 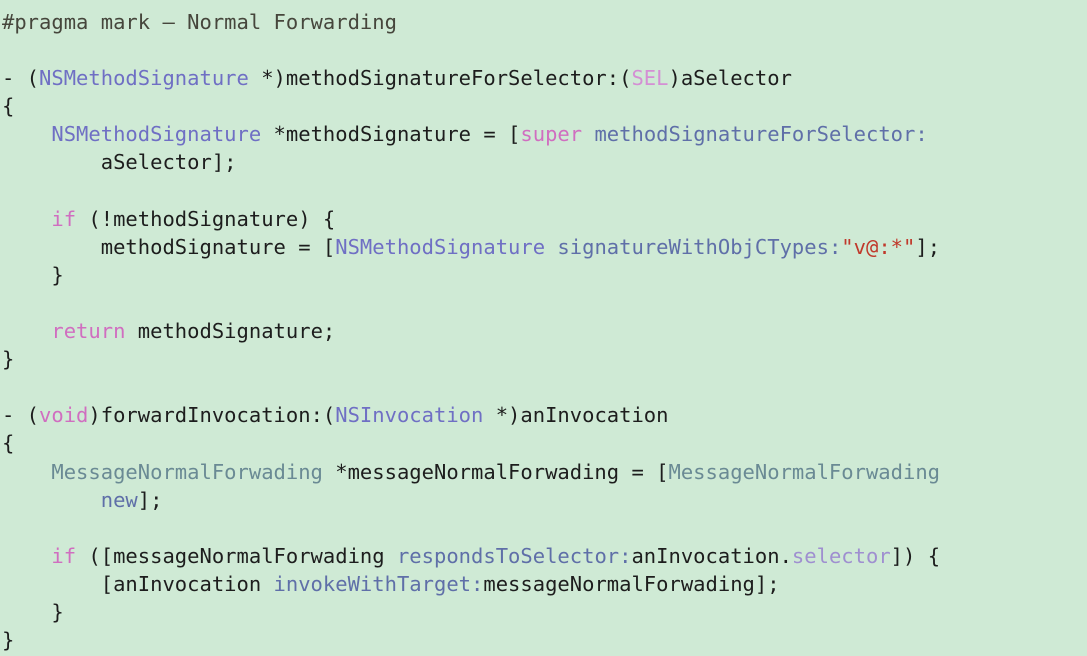 I want to click on code-token-plain: methodSignature = [, so click(x=169, y=246).